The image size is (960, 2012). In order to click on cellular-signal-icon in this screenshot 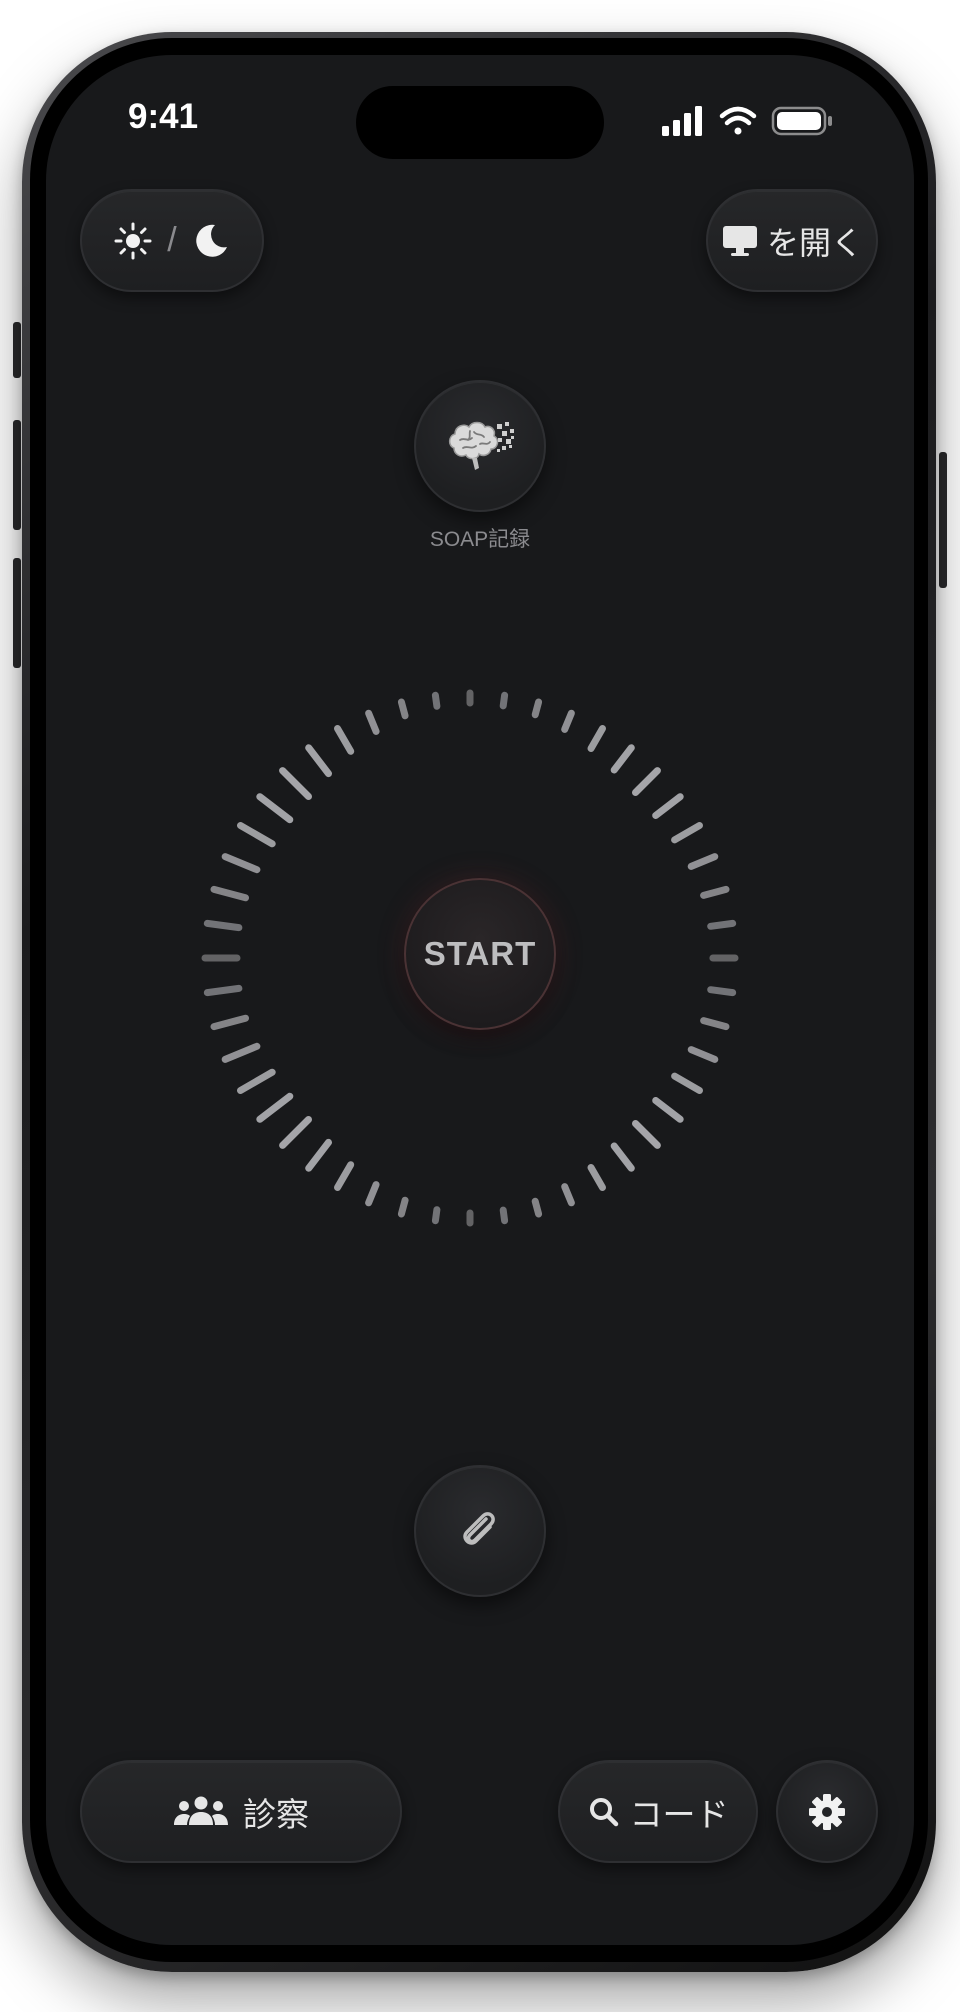, I will do `click(682, 121)`.